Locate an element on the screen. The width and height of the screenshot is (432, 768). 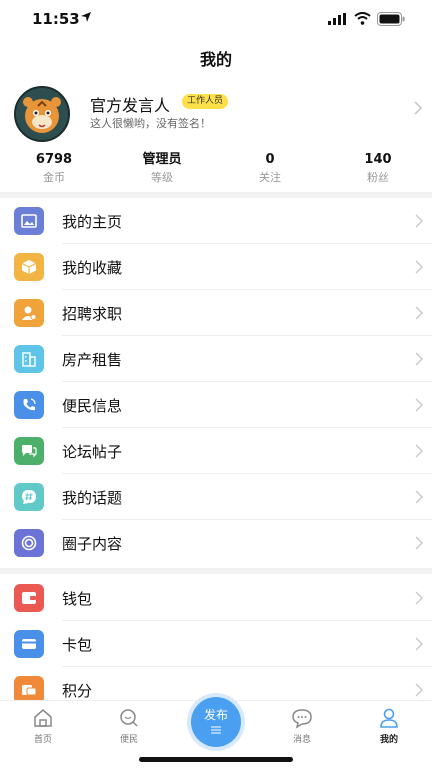
stat-label: 金币 is located at coordinates (54, 177).